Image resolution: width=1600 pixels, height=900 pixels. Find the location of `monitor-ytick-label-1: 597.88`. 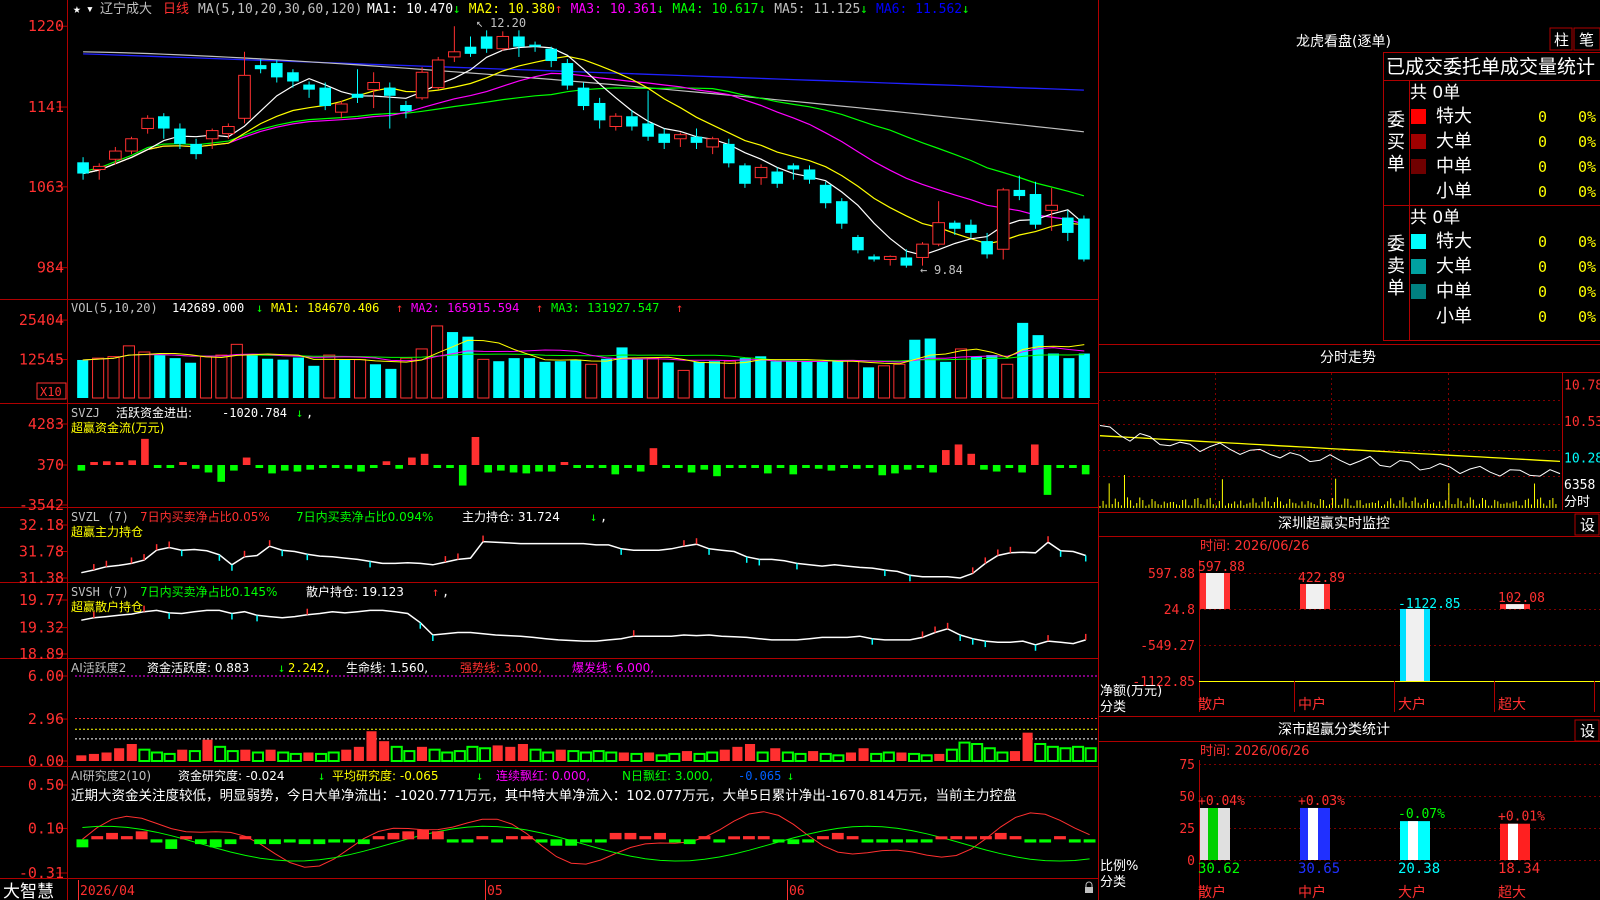

monitor-ytick-label-1: 597.88 is located at coordinates (1171, 574).